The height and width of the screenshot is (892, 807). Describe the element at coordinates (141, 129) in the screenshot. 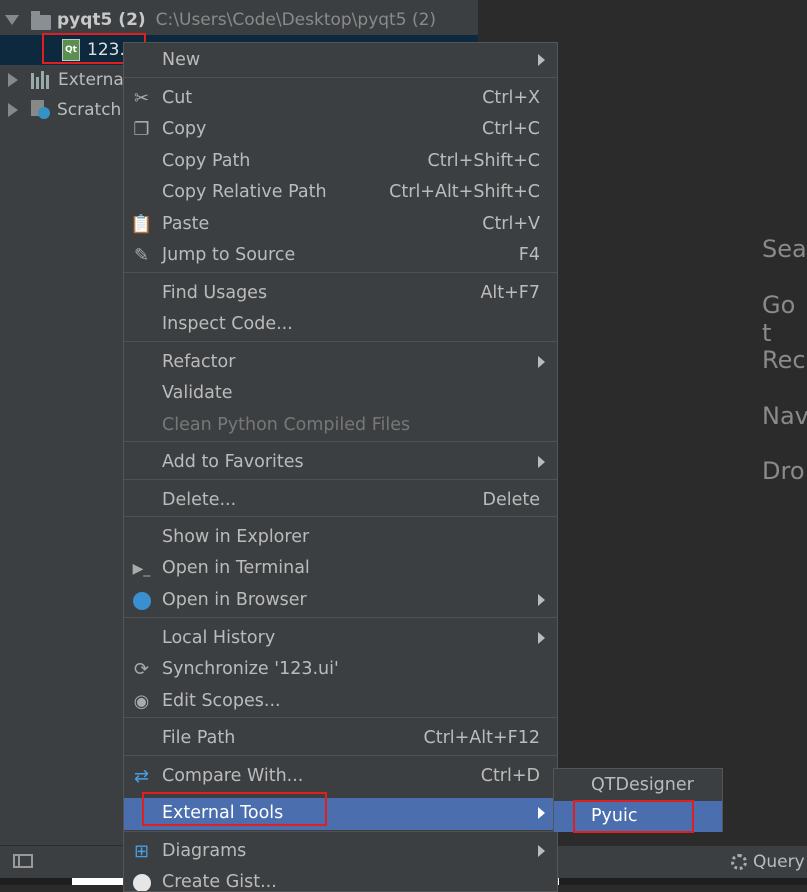

I see `copy-icon: ❐` at that location.